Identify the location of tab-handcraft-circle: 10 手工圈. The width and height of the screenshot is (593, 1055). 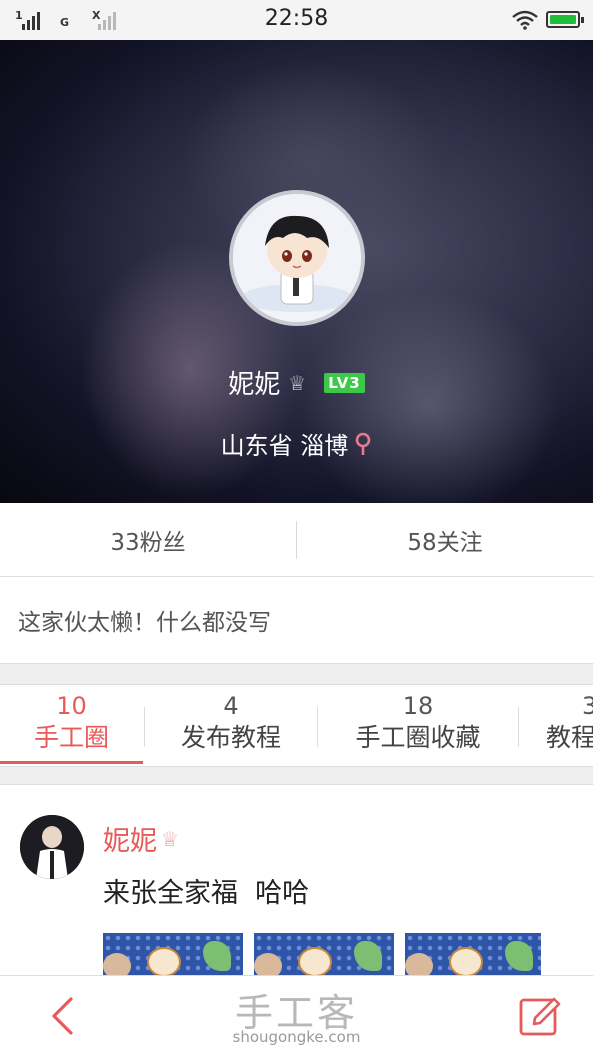
(71, 723).